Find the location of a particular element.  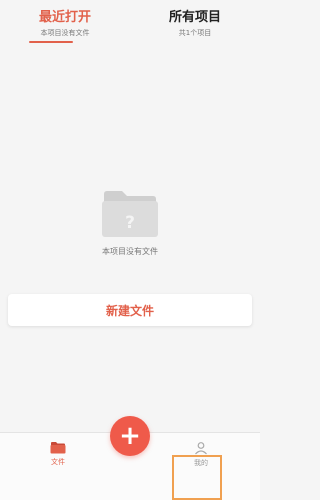

empty-state-text: 本项目没有文件 is located at coordinates (130, 251).